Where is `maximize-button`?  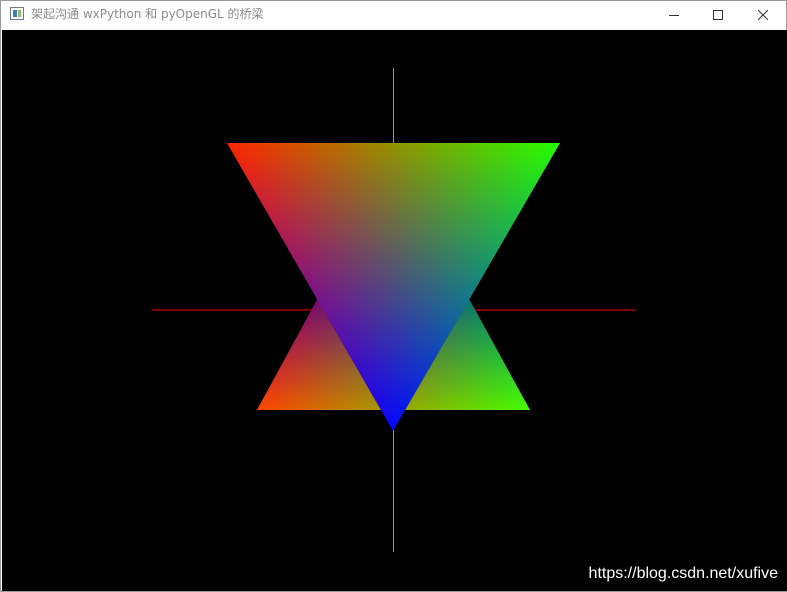 maximize-button is located at coordinates (717, 15).